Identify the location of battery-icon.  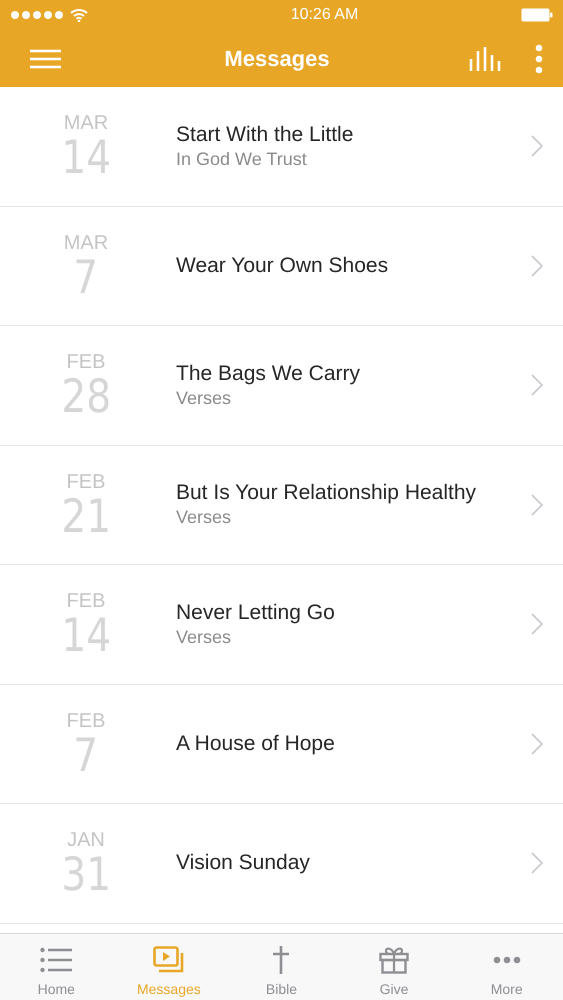
(536, 15).